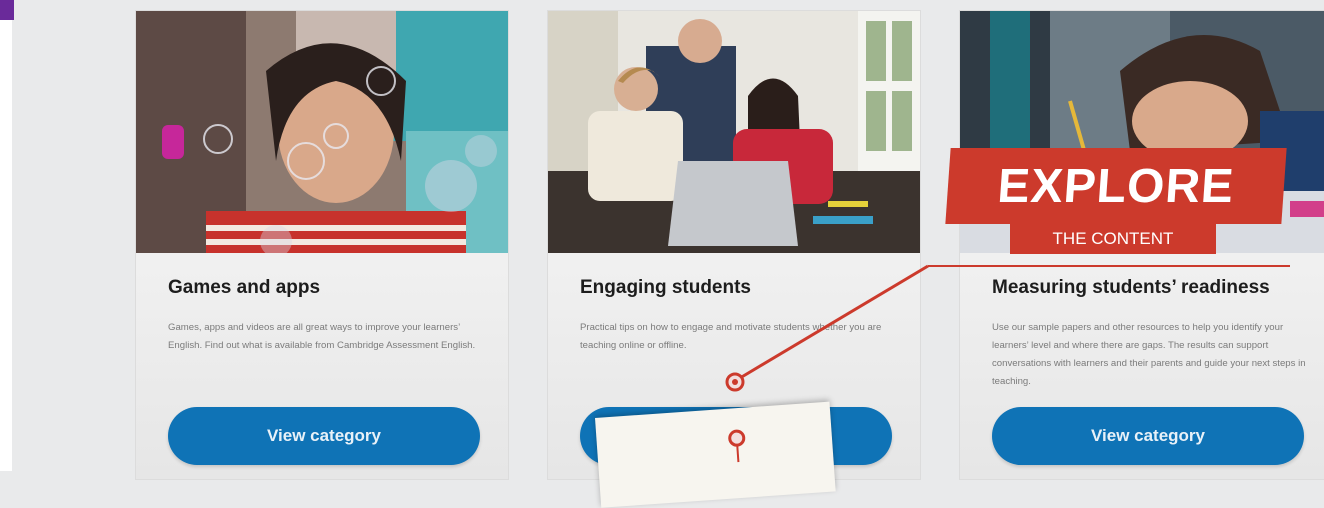  Describe the element at coordinates (737, 446) in the screenshot. I see `pin-icon` at that location.